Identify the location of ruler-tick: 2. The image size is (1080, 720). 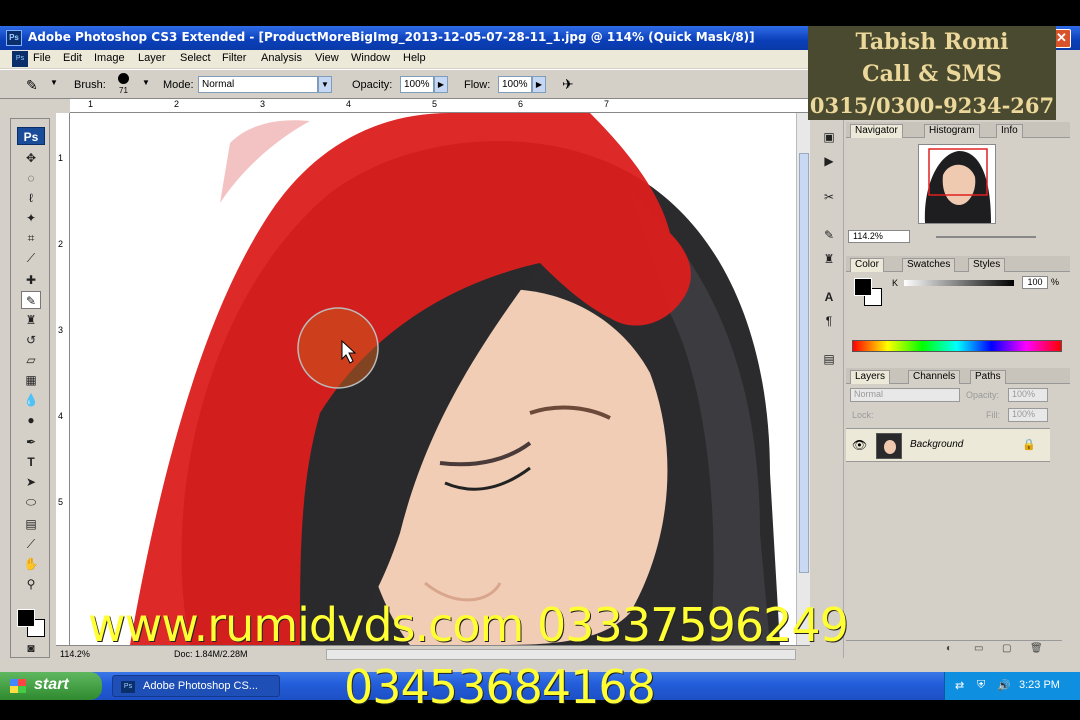
(177, 104).